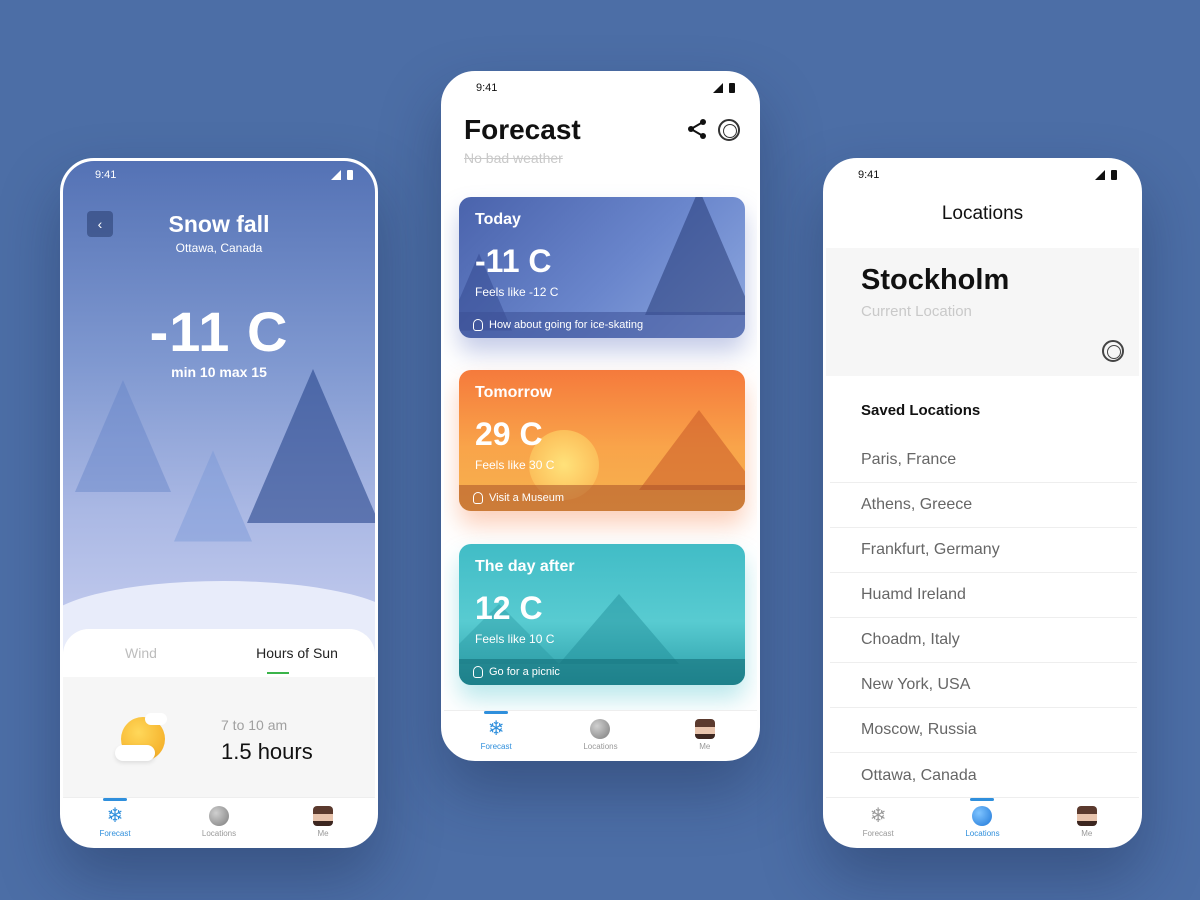 This screenshot has height=900, width=1200. I want to click on min-max-temperature: min 10 max 15, so click(219, 372).